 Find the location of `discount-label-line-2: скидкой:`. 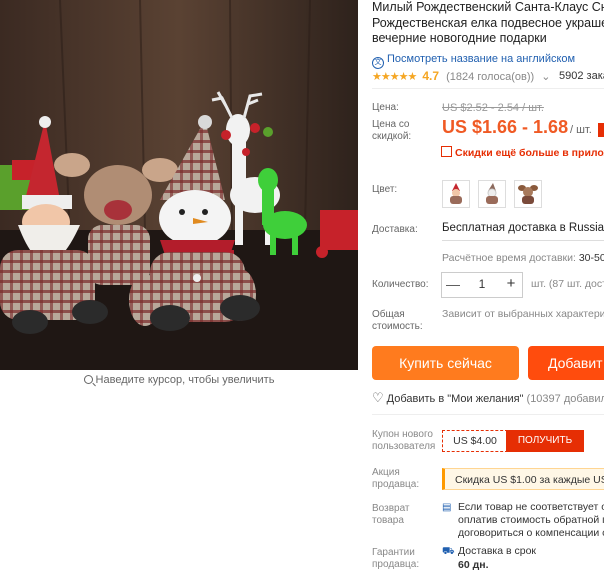

discount-label-line-2: скидкой: is located at coordinates (392, 136).